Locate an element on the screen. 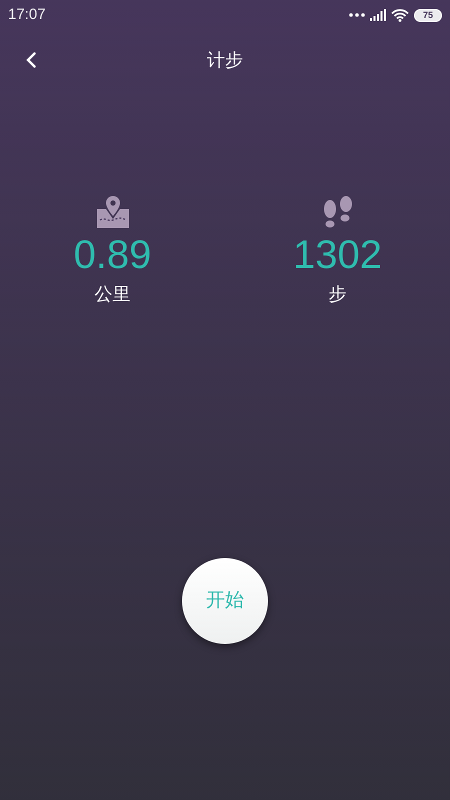  back-icon is located at coordinates (31, 60).